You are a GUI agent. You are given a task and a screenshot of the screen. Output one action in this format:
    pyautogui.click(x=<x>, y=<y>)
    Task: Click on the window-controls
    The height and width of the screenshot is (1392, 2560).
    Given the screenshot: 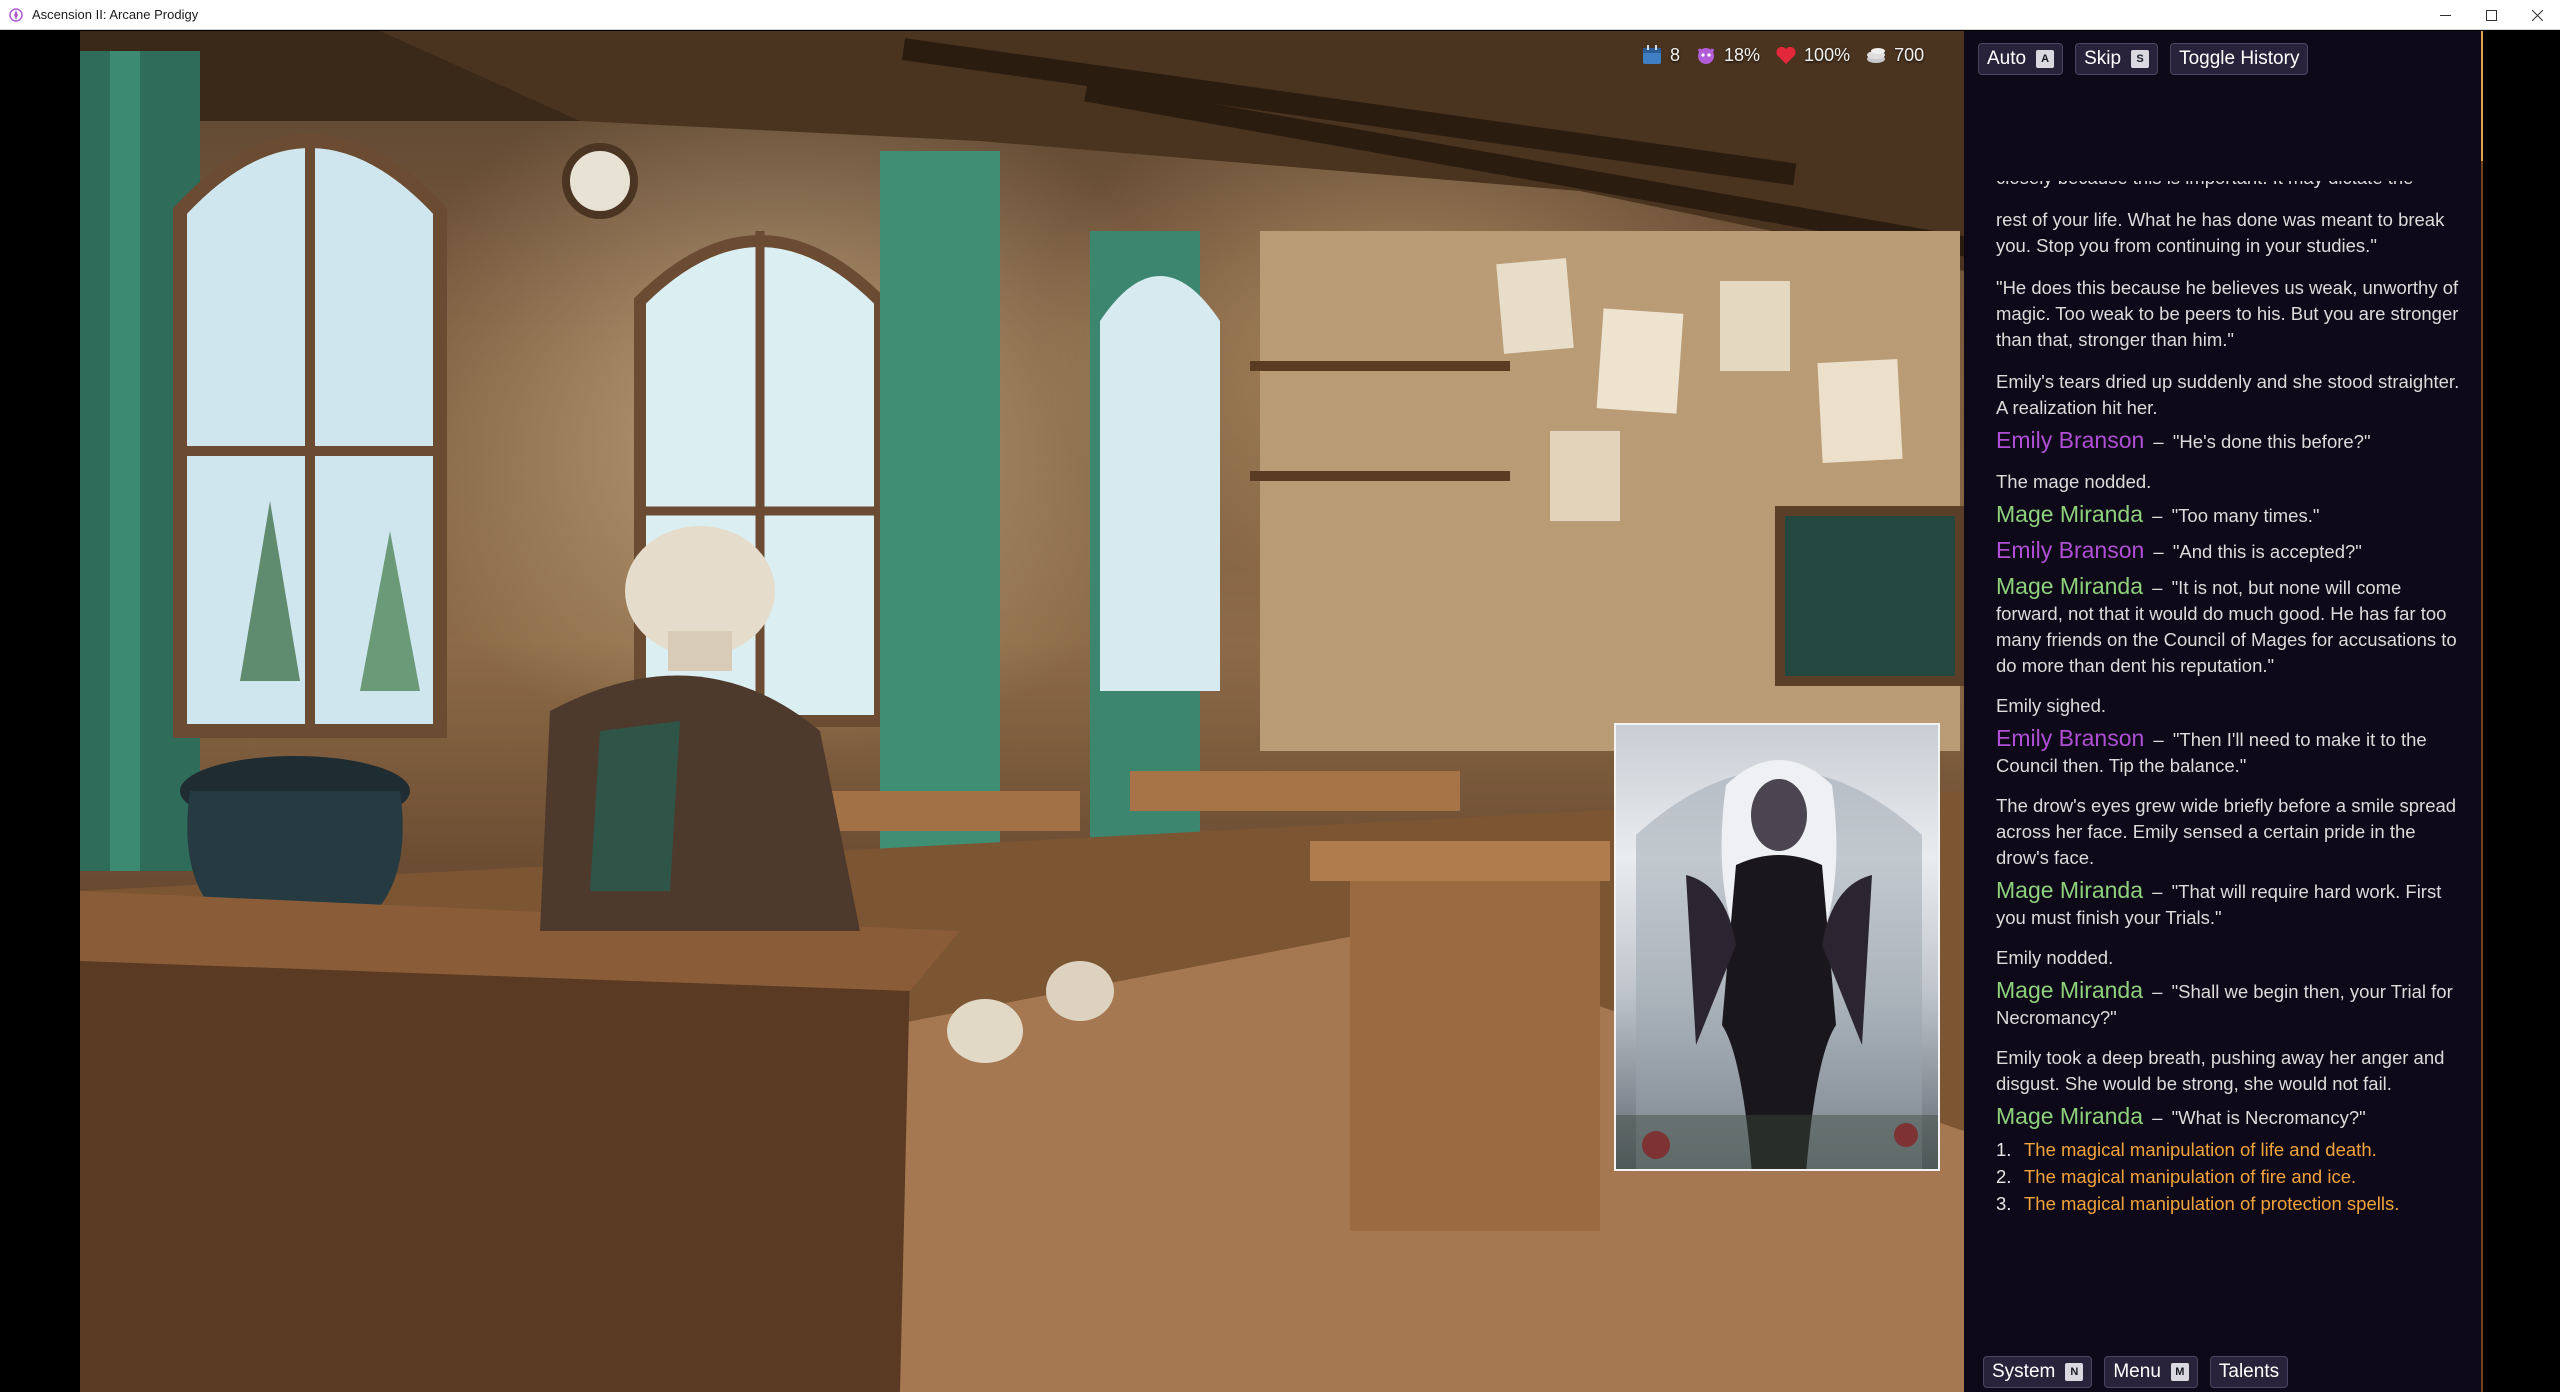 What is the action you would take?
    pyautogui.click(x=2491, y=15)
    